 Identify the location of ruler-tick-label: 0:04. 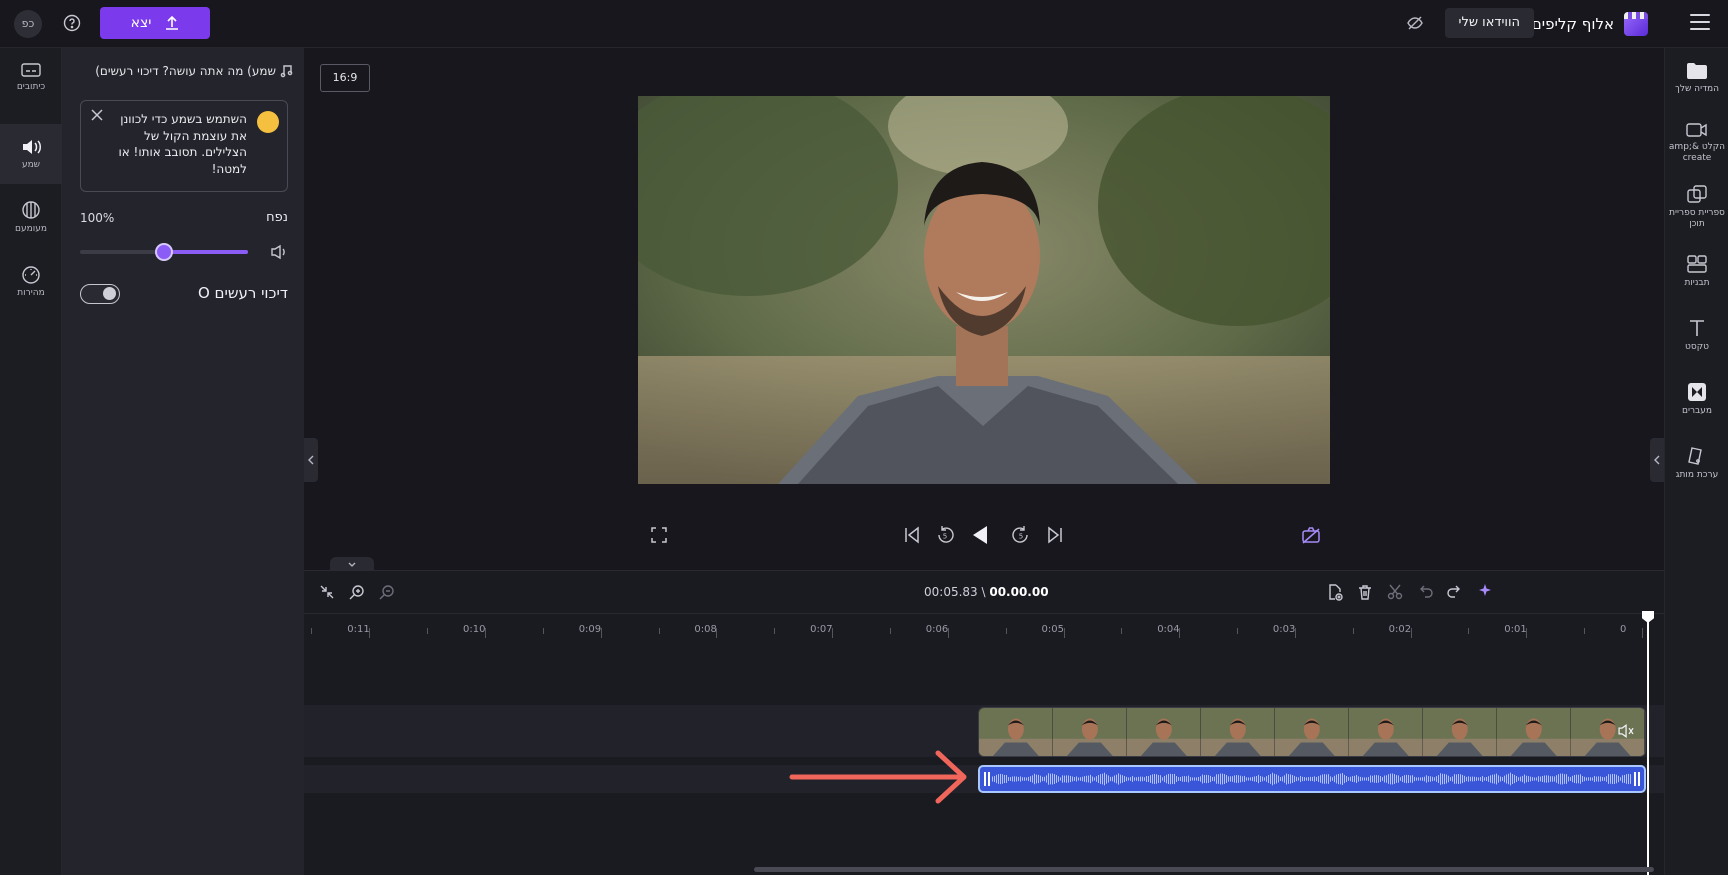
(1168, 629).